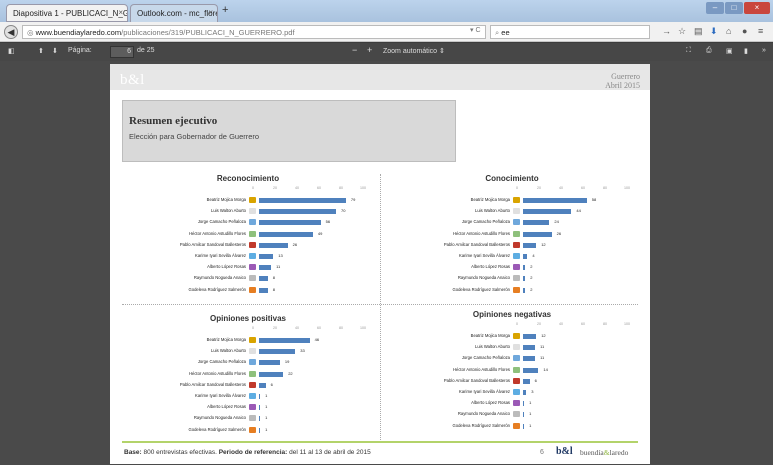  Describe the element at coordinates (760, 31) in the screenshot. I see `menu-icon: ≡` at that location.